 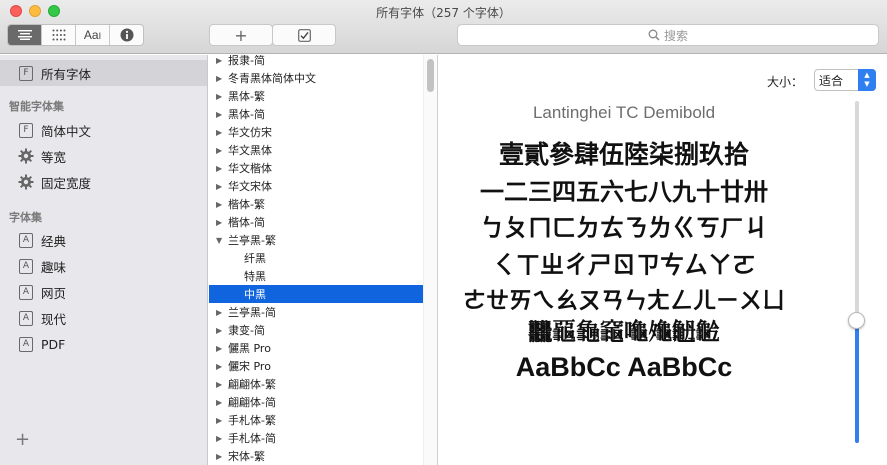 What do you see at coordinates (246, 96) in the screenshot?
I see `font-list-item-label: 黑体-繁` at bounding box center [246, 96].